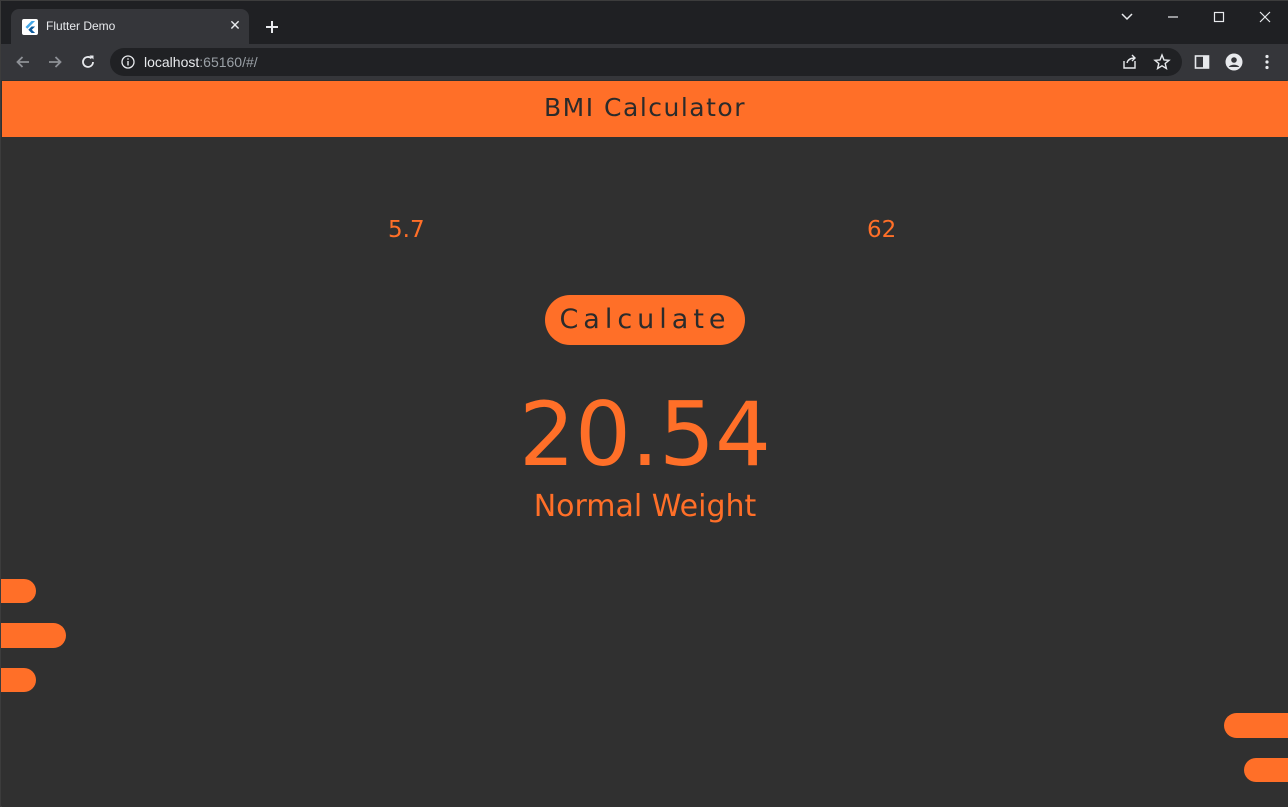 The width and height of the screenshot is (1288, 807). What do you see at coordinates (645, 320) in the screenshot?
I see `calculate-button: Calculate` at bounding box center [645, 320].